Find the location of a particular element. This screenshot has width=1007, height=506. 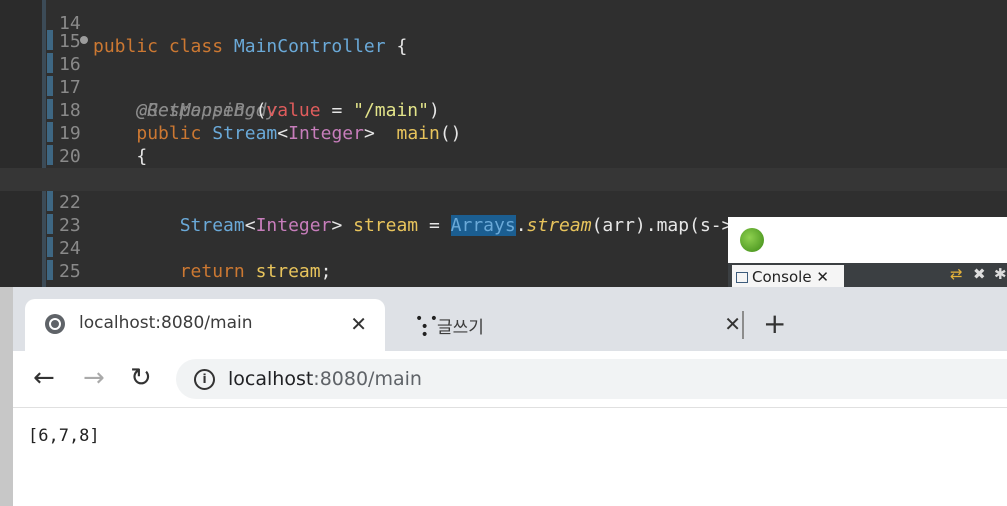

fold-icon is located at coordinates (84, 40).